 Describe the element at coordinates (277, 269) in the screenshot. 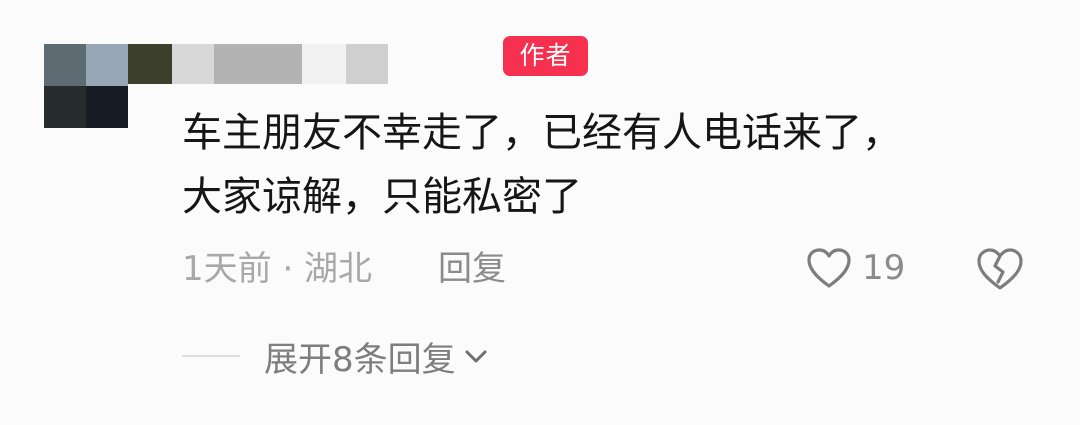

I see `comment-time-location: 1天前 · 湖北` at that location.